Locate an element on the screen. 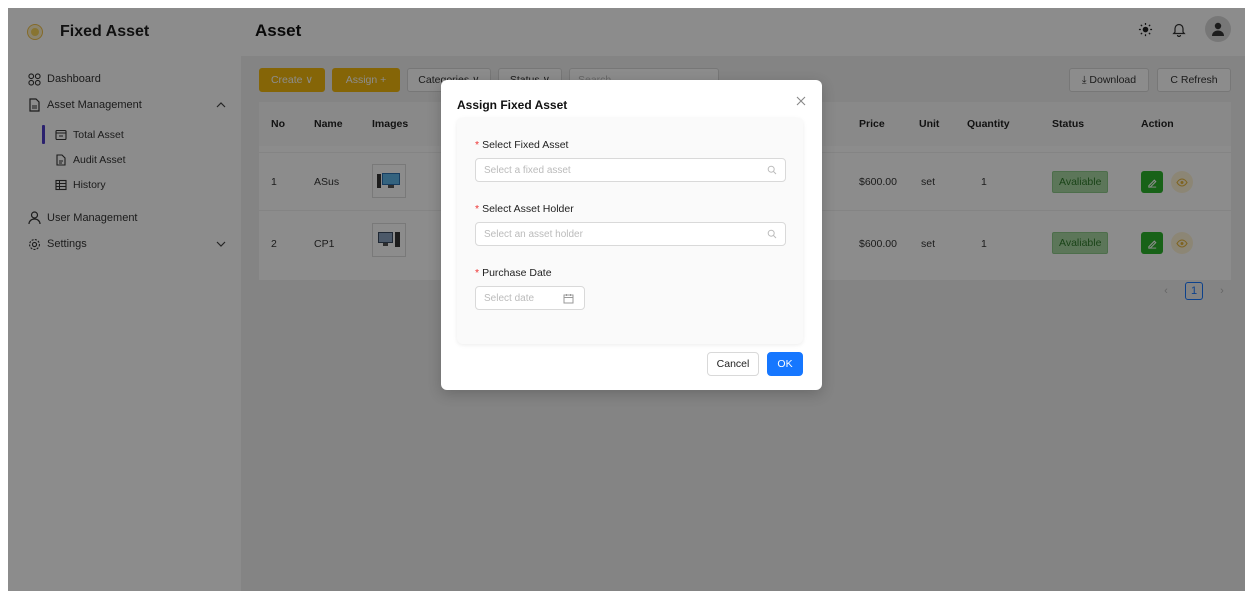 The height and width of the screenshot is (591, 1253). label-text: Select Asset Holder is located at coordinates (528, 209).